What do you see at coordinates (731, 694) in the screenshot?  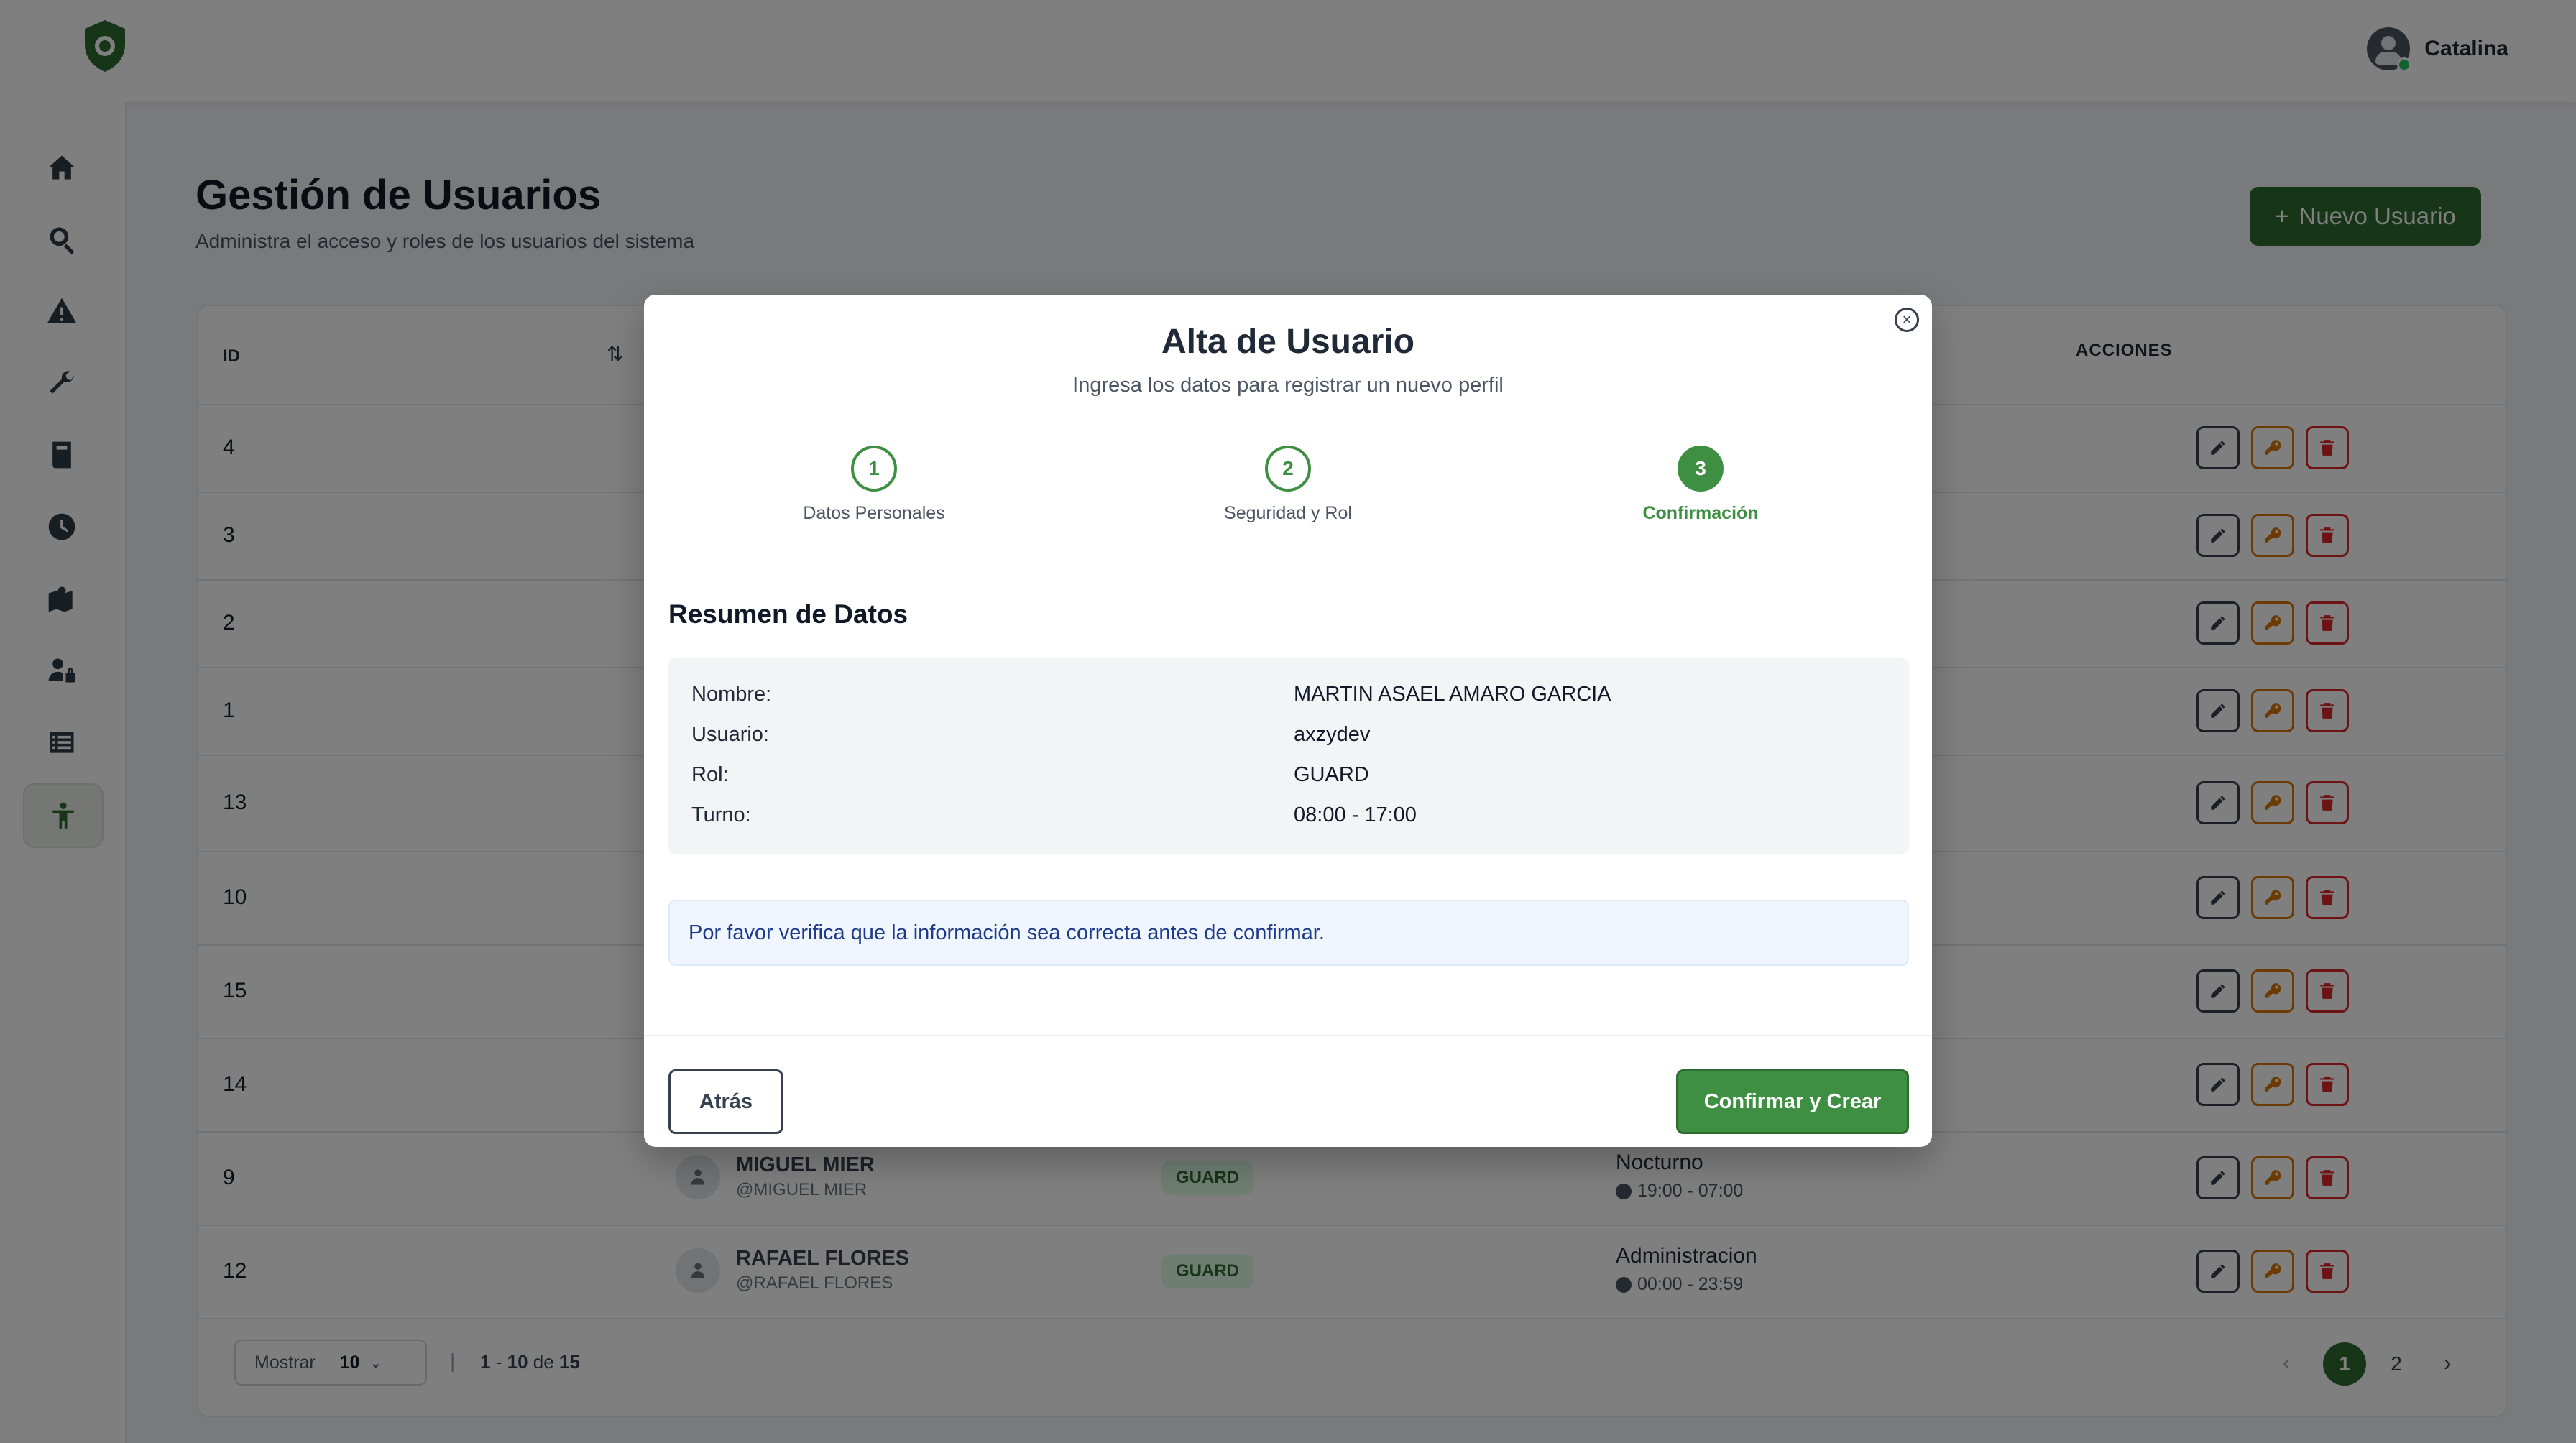 I see `summary-key: Nombre:` at bounding box center [731, 694].